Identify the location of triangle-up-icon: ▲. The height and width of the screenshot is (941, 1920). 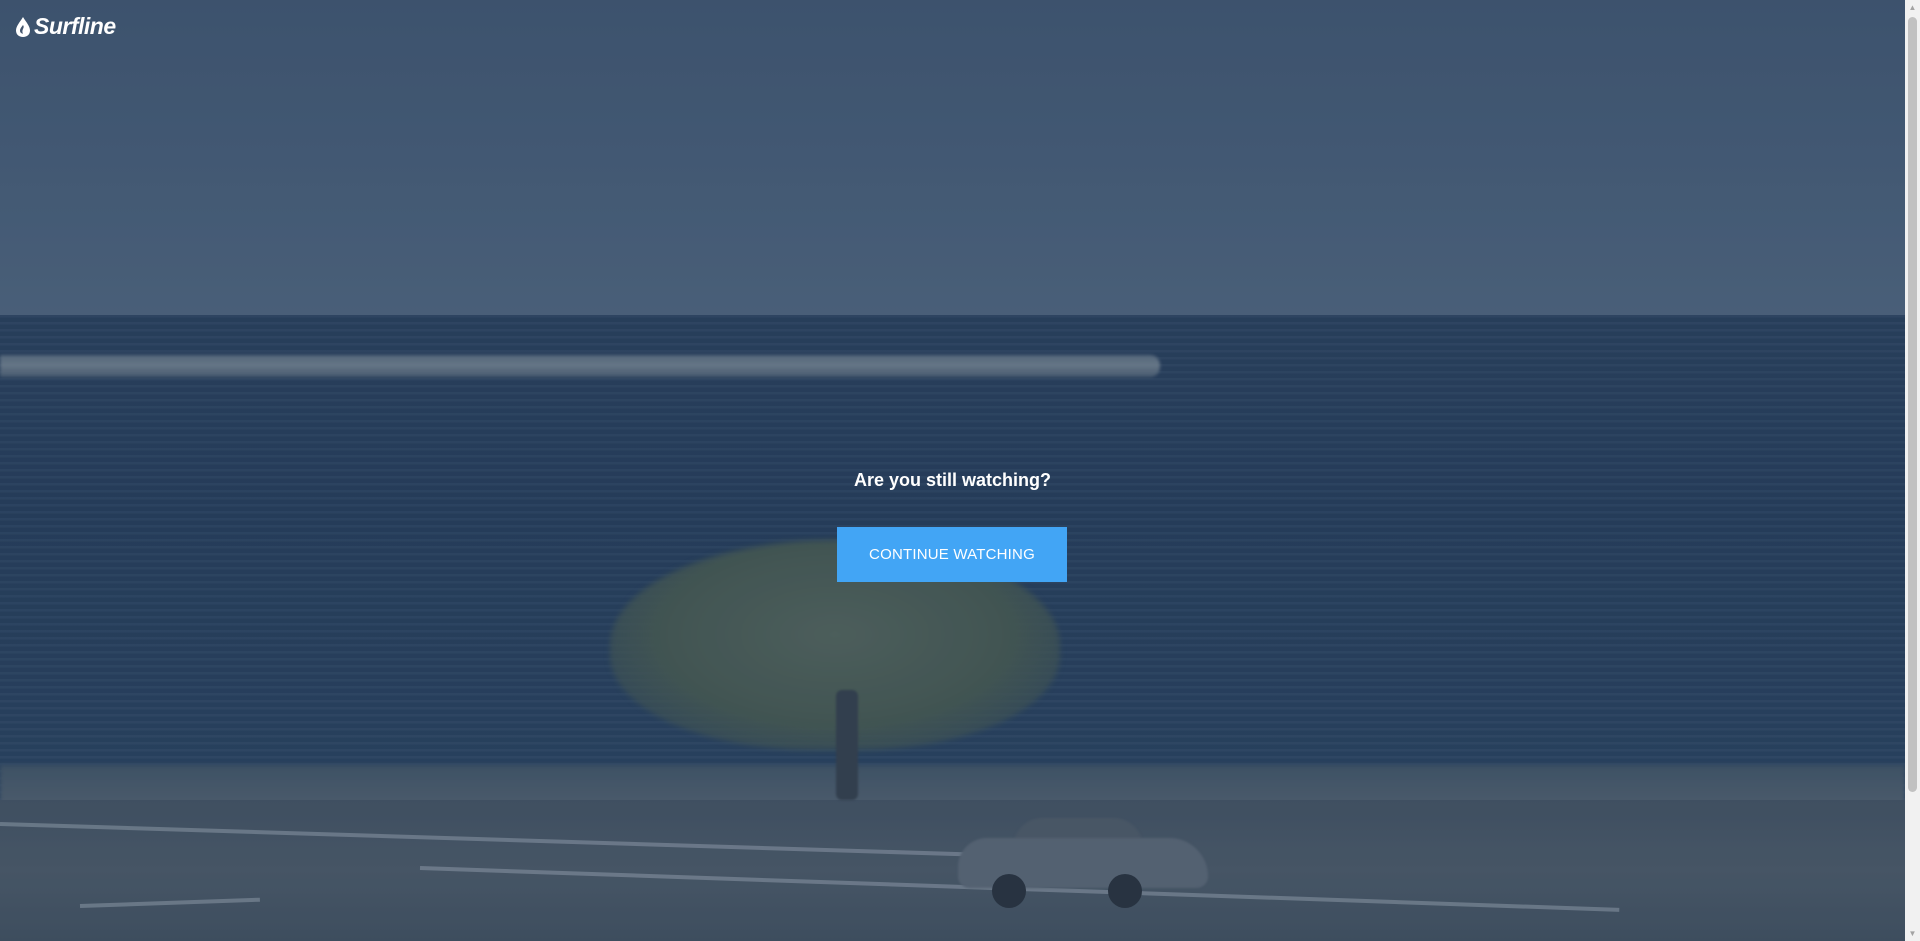
(1912, 7).